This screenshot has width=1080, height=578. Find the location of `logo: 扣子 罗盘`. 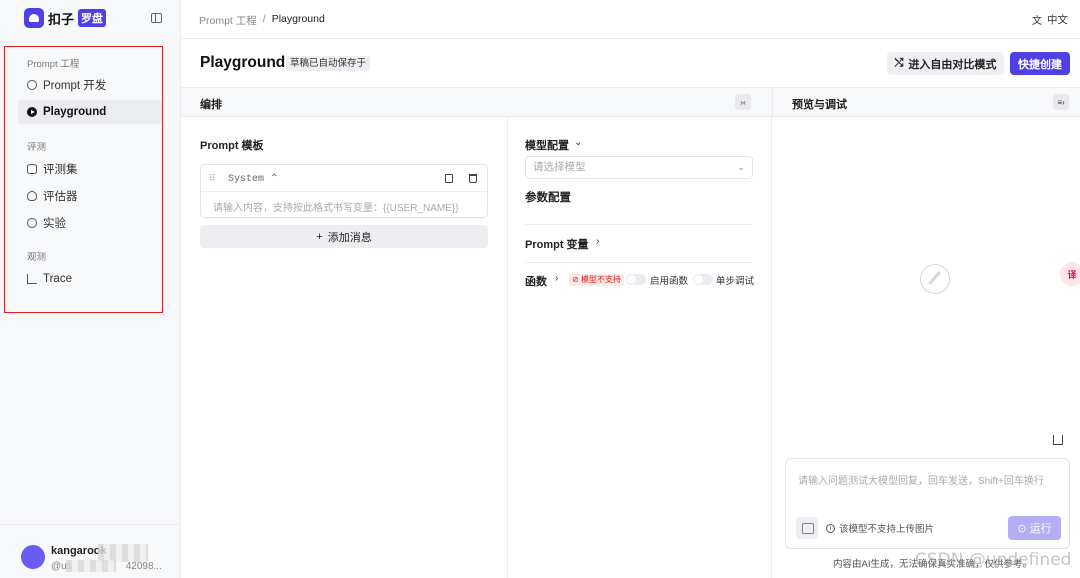

logo: 扣子 罗盘 is located at coordinates (65, 18).